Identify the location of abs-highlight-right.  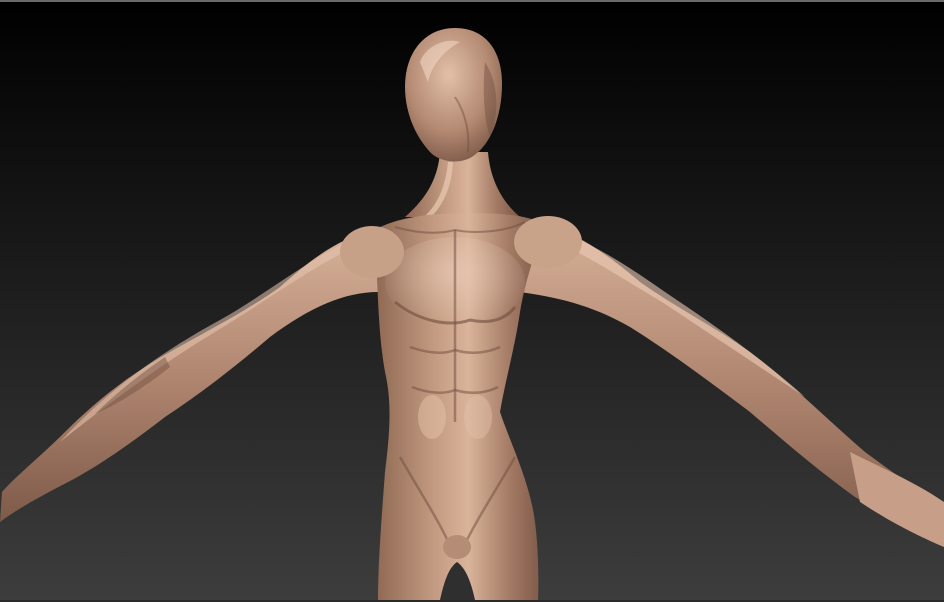
(478, 417).